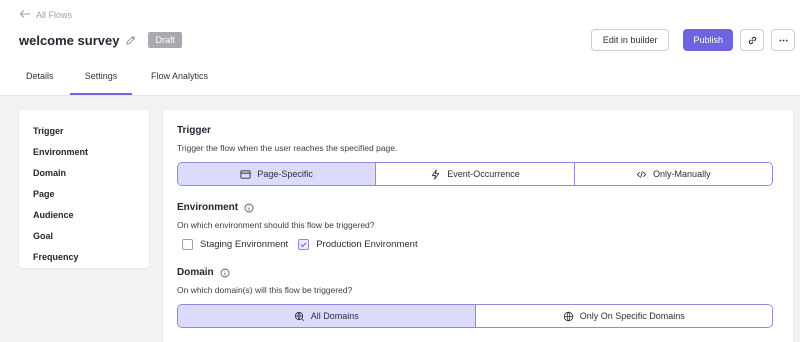 This screenshot has width=800, height=342. I want to click on trigger-option-label: Page-Specific, so click(285, 174).